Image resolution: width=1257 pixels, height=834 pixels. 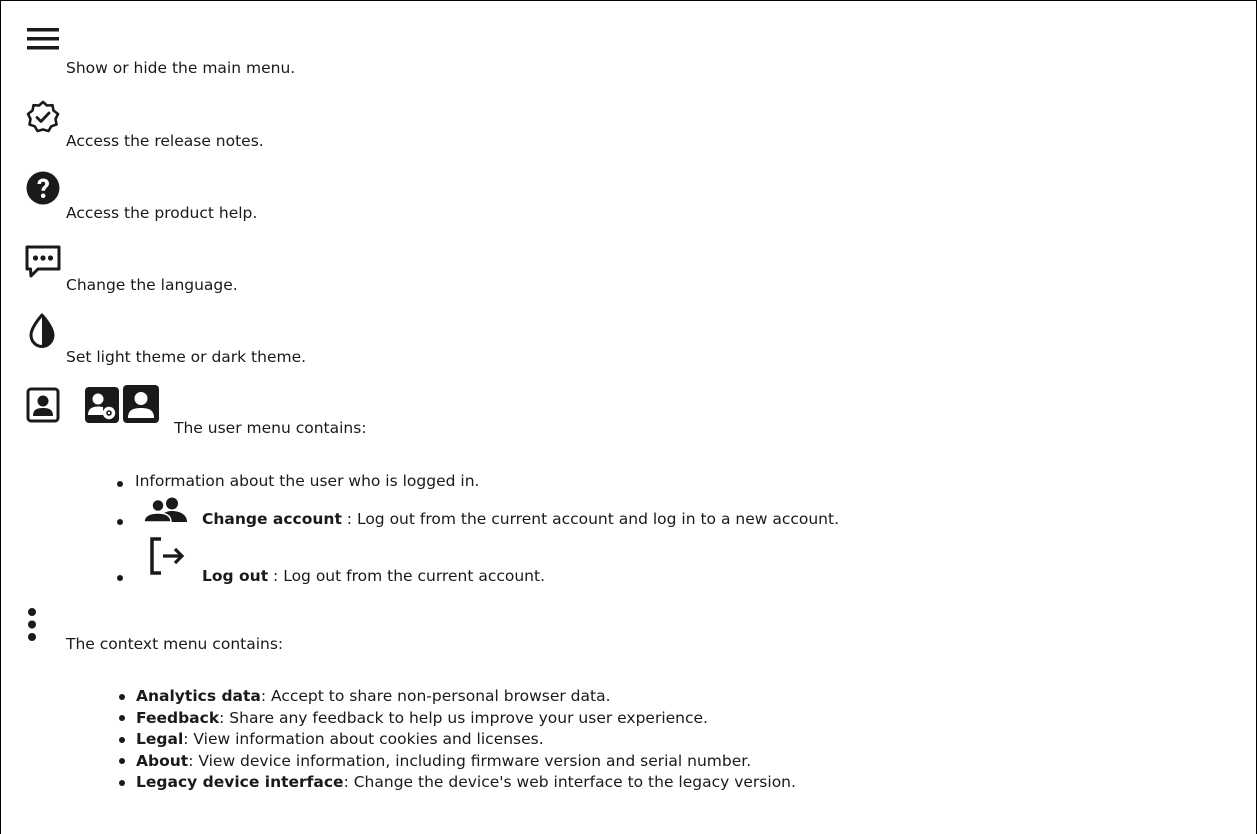 What do you see at coordinates (32, 625) in the screenshot?
I see `more-vertical-icon` at bounding box center [32, 625].